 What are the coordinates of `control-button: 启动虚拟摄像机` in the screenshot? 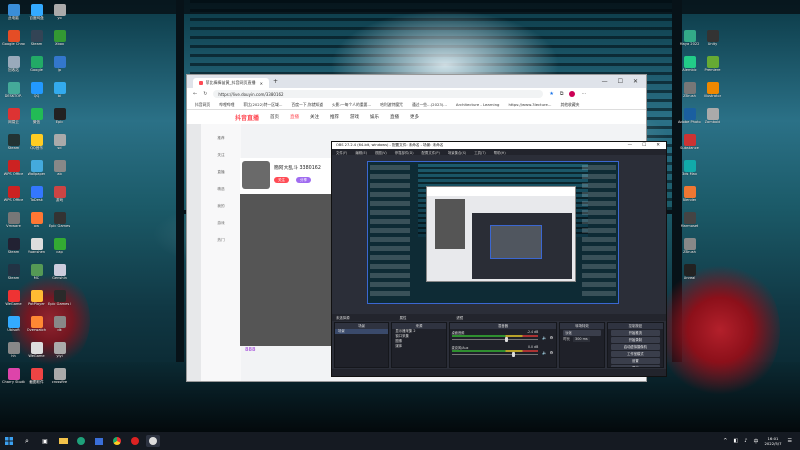 It's located at (635, 347).